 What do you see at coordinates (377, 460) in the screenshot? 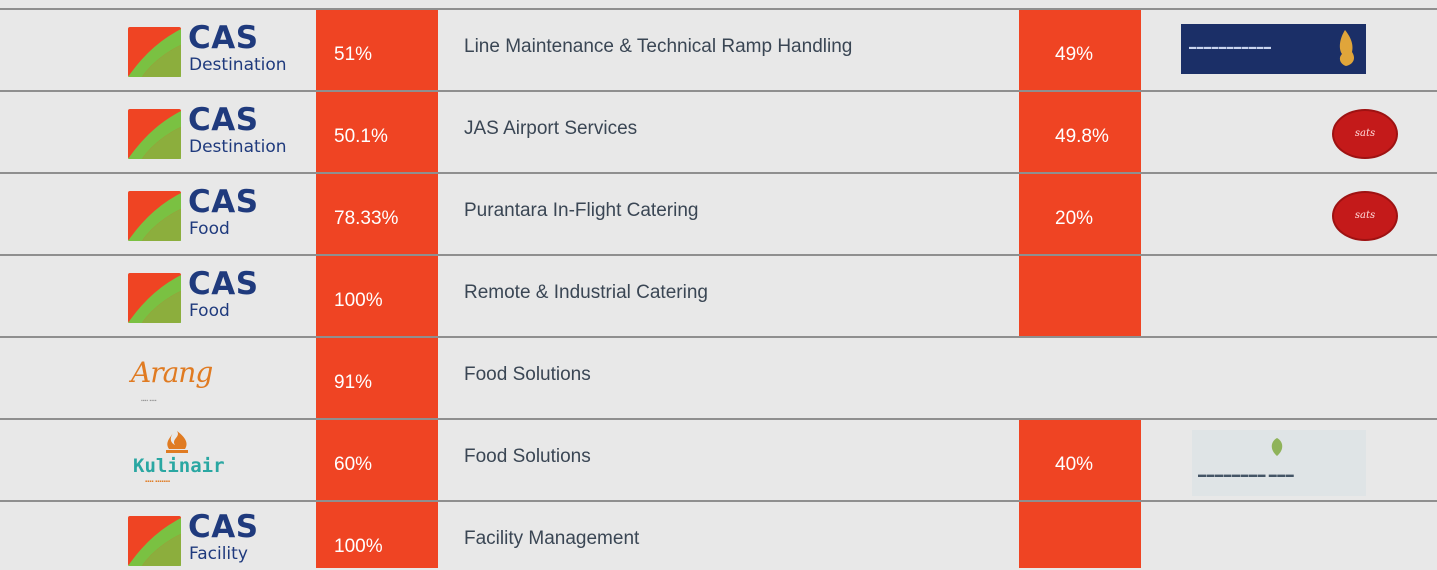
I see `ownership-share: 60%` at bounding box center [377, 460].